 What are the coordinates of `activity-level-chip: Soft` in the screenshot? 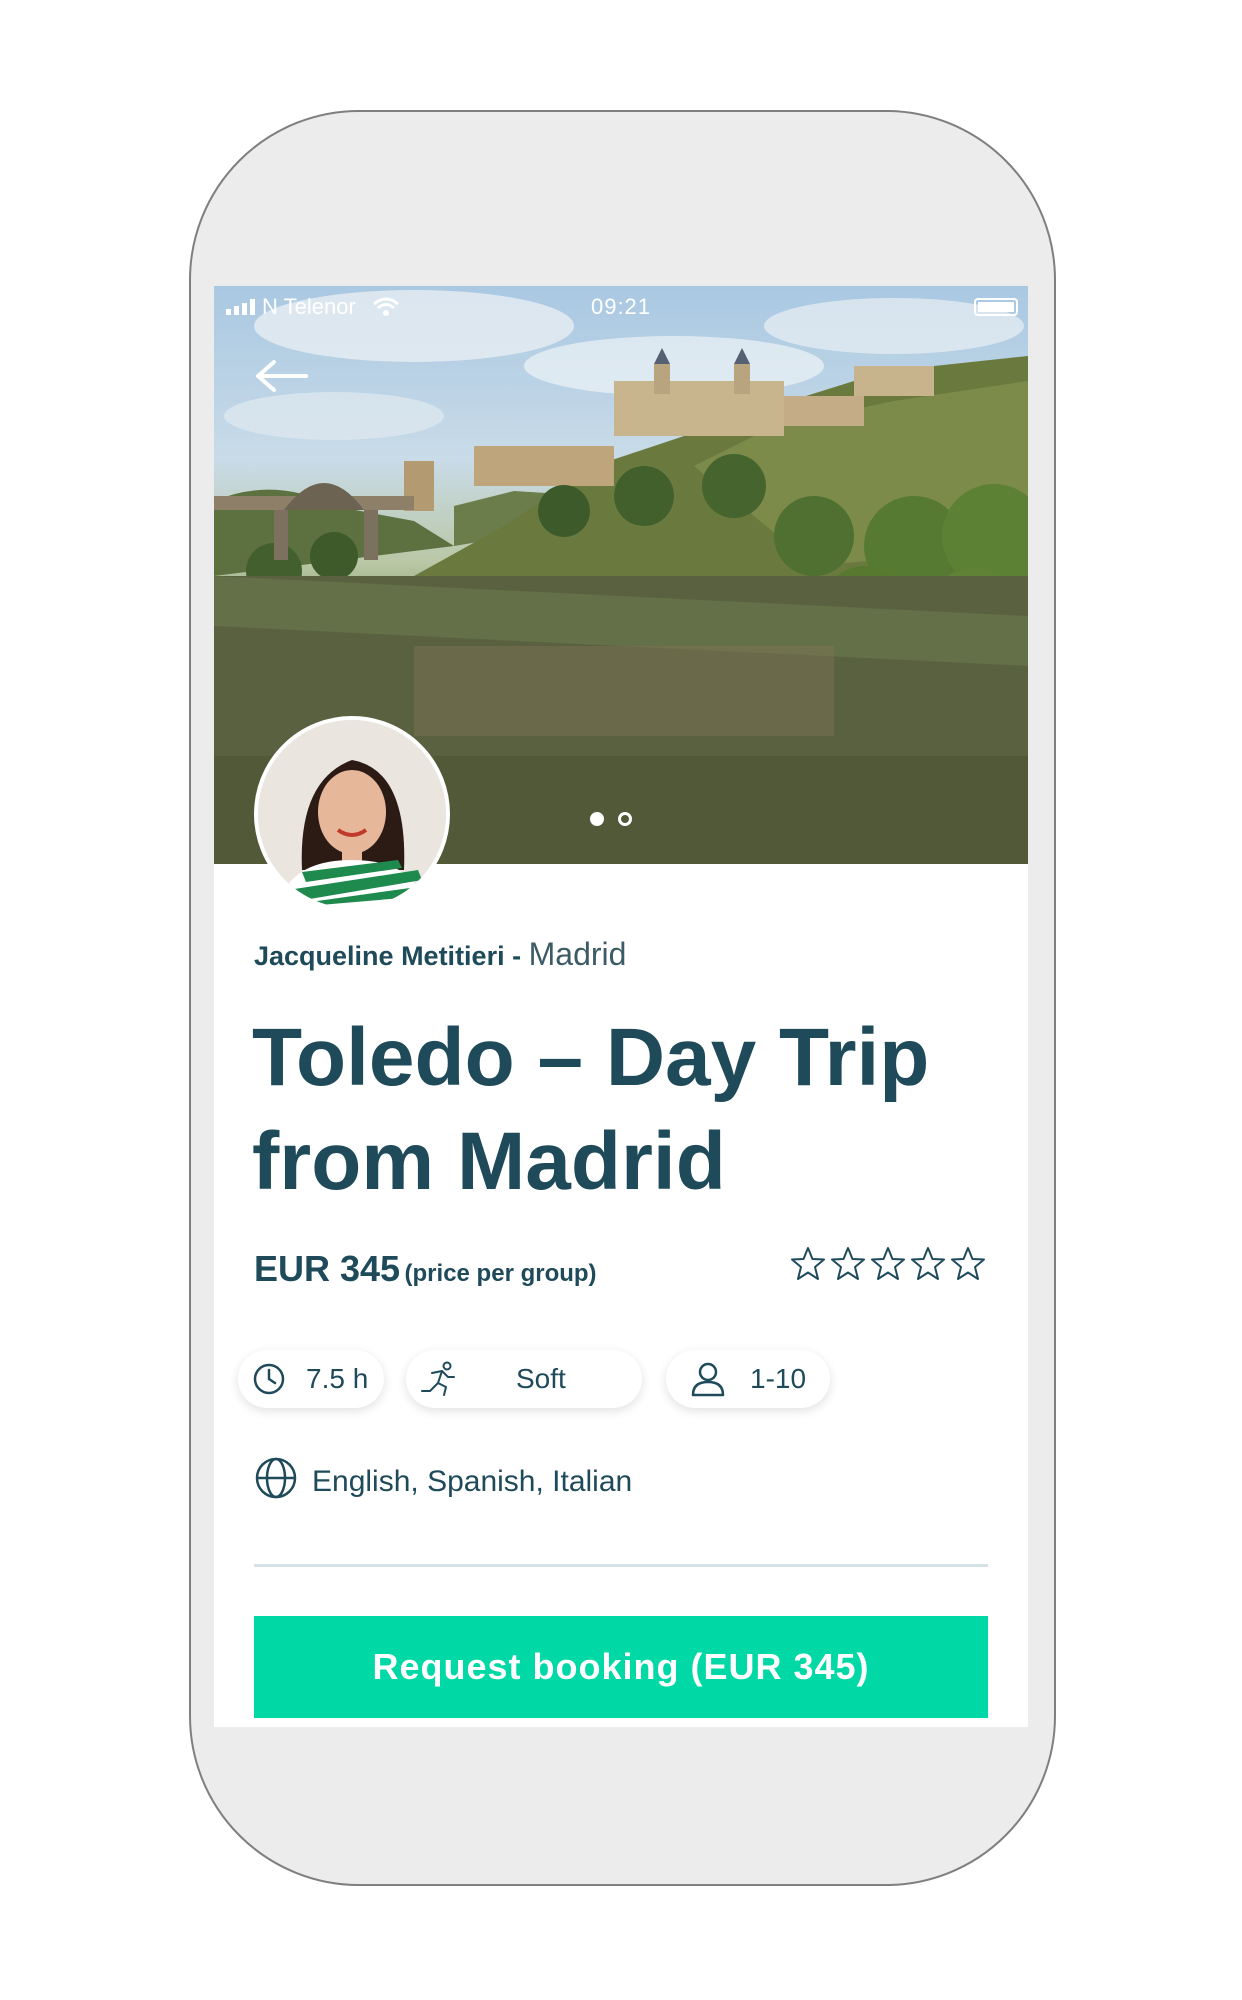 It's located at (524, 1379).